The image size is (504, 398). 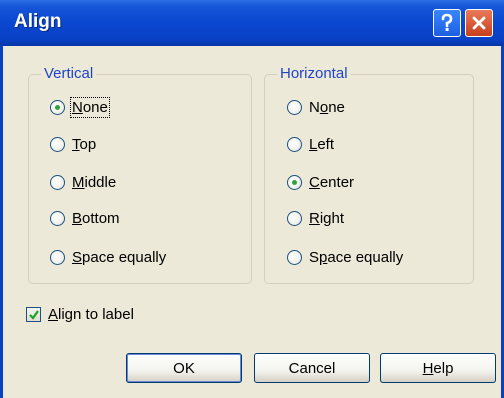 What do you see at coordinates (314, 73) in the screenshot?
I see `horizontal-group-label: Horizontal` at bounding box center [314, 73].